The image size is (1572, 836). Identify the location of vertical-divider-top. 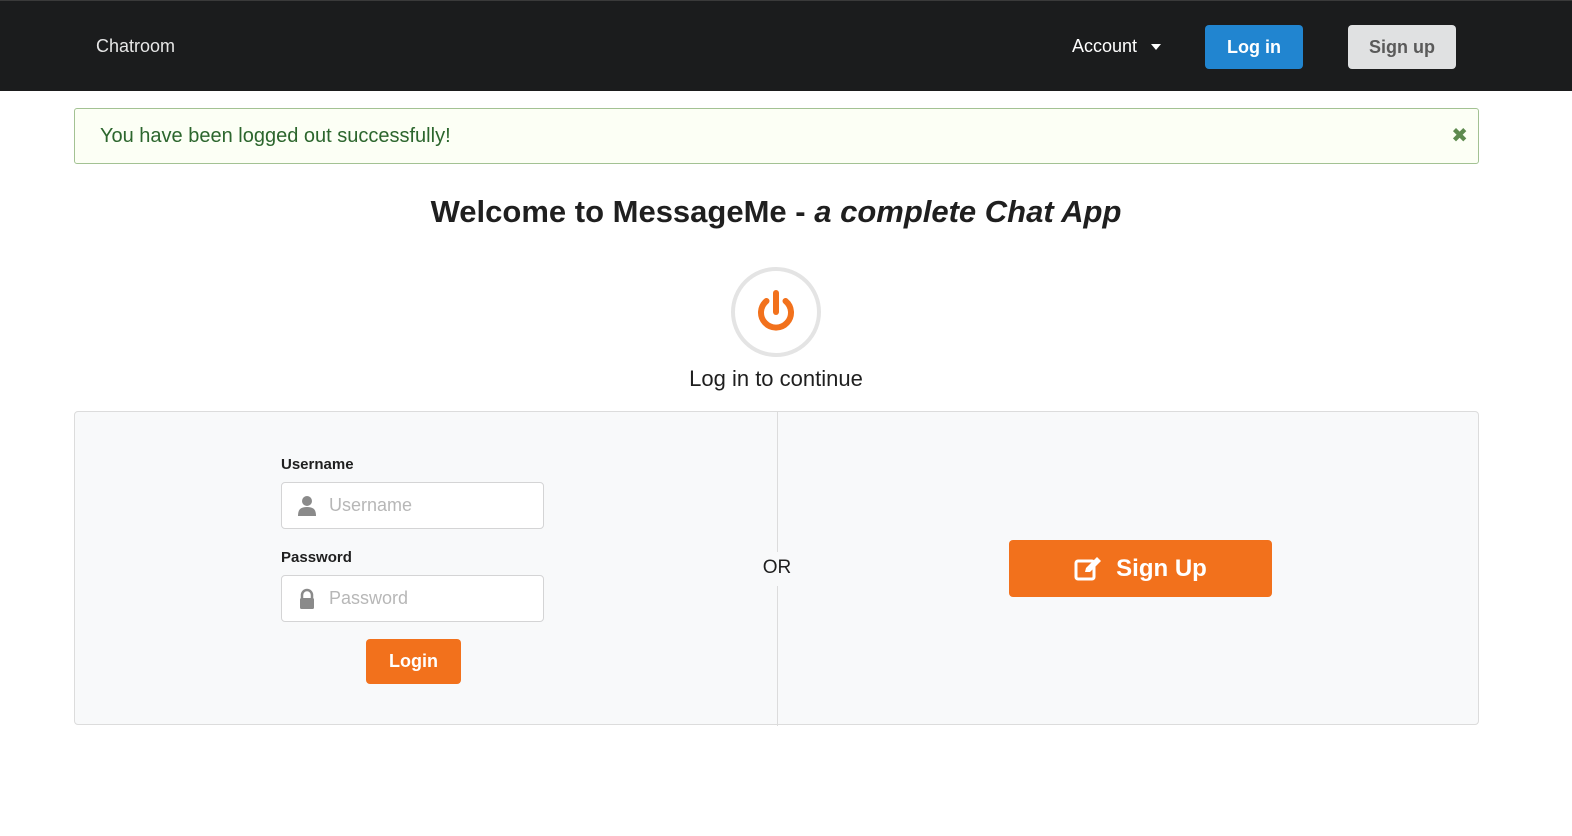
(777, 482).